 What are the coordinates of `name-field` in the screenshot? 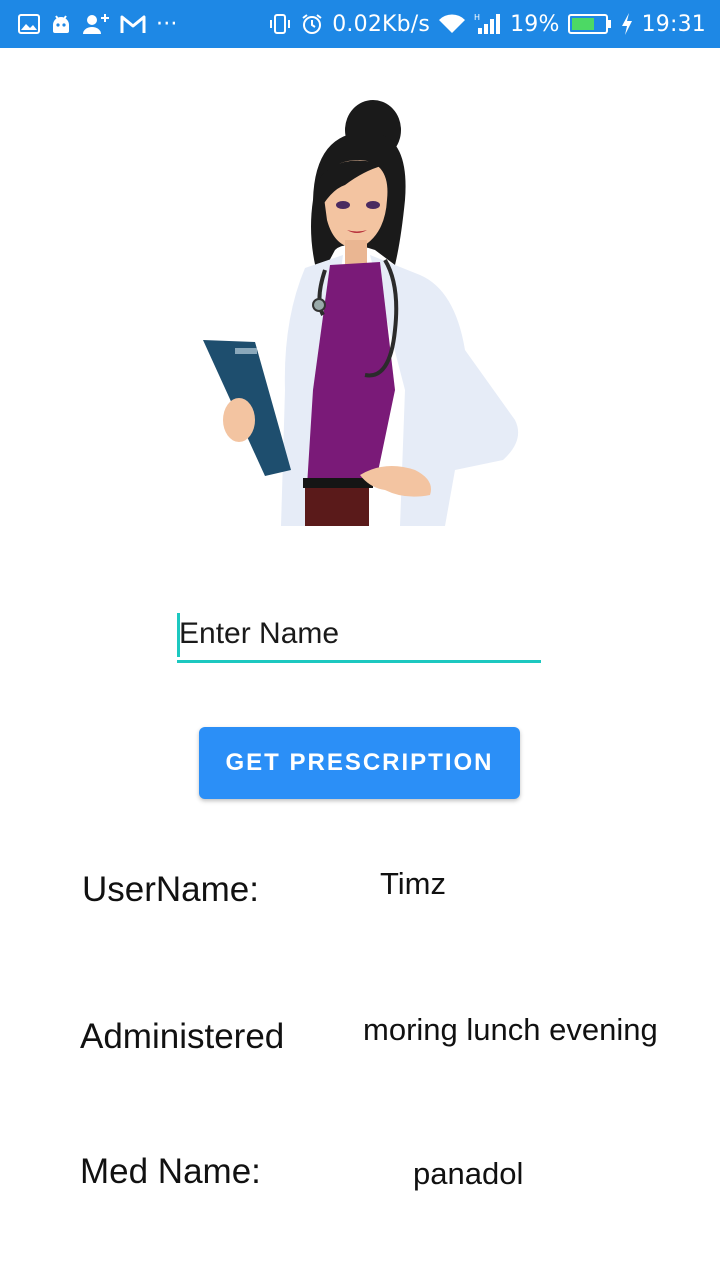 It's located at (359, 637).